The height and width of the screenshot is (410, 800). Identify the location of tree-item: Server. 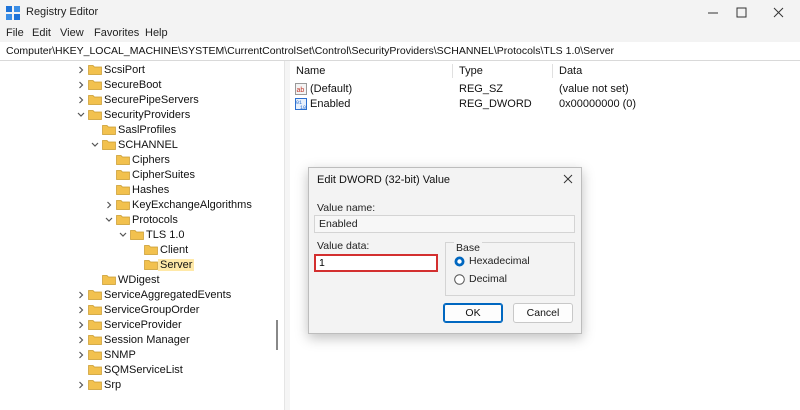
(208, 265).